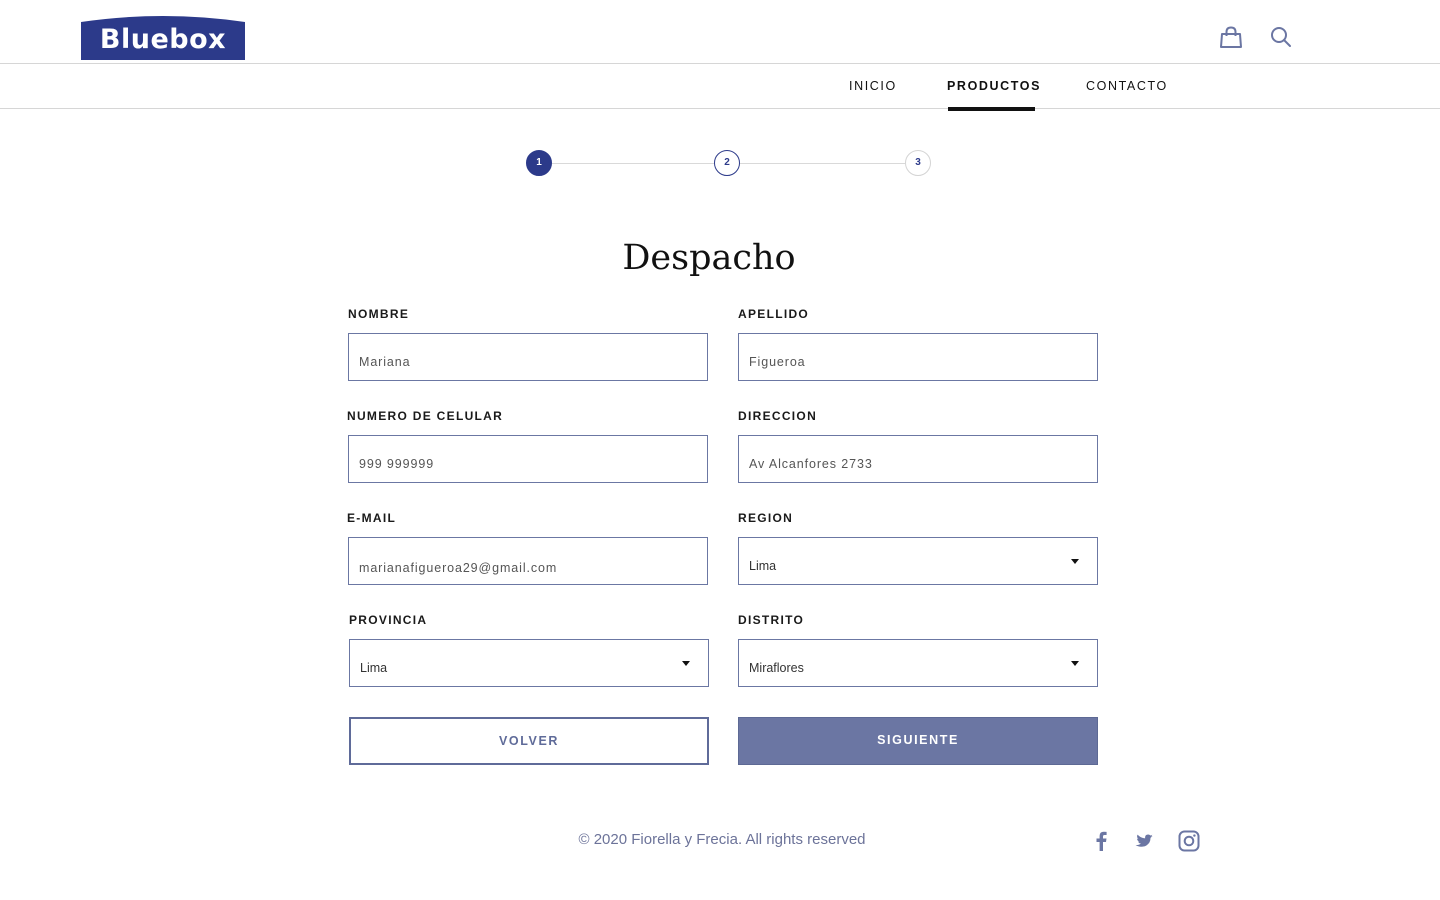  What do you see at coordinates (425, 416) in the screenshot?
I see `celular-label: NUMERO DE CELULAR` at bounding box center [425, 416].